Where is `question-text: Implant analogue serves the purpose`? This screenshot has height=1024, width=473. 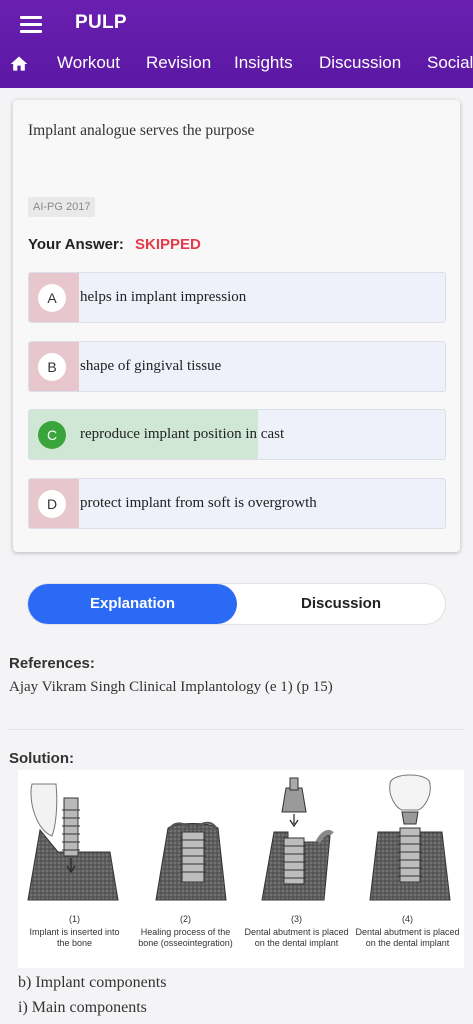 question-text: Implant analogue serves the purpose is located at coordinates (141, 130).